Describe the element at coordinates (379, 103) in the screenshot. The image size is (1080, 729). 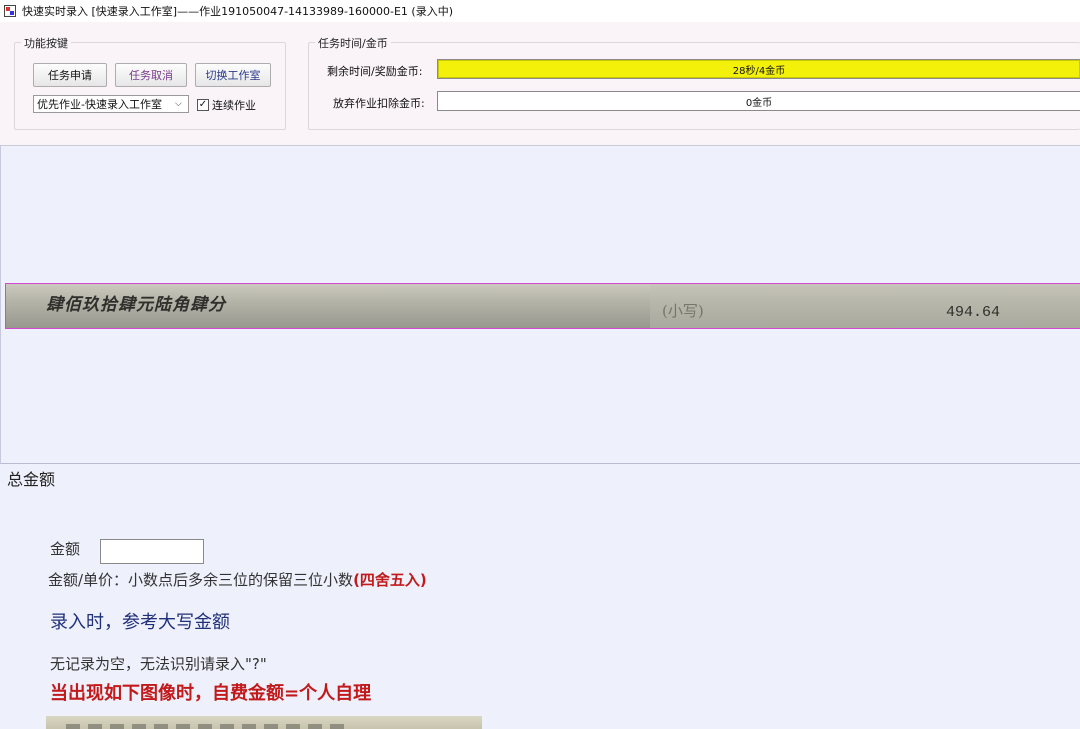
I see `abandon-deduction-label: 放弃作业扣除金币:` at that location.